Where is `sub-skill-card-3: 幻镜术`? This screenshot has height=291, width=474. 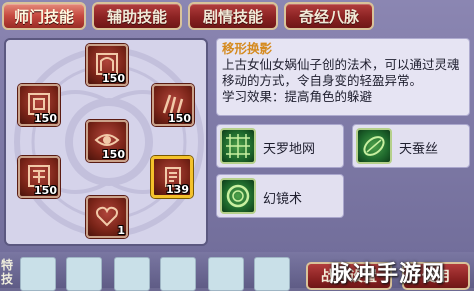
sub-skill-card-3: 幻镜术 is located at coordinates (280, 196).